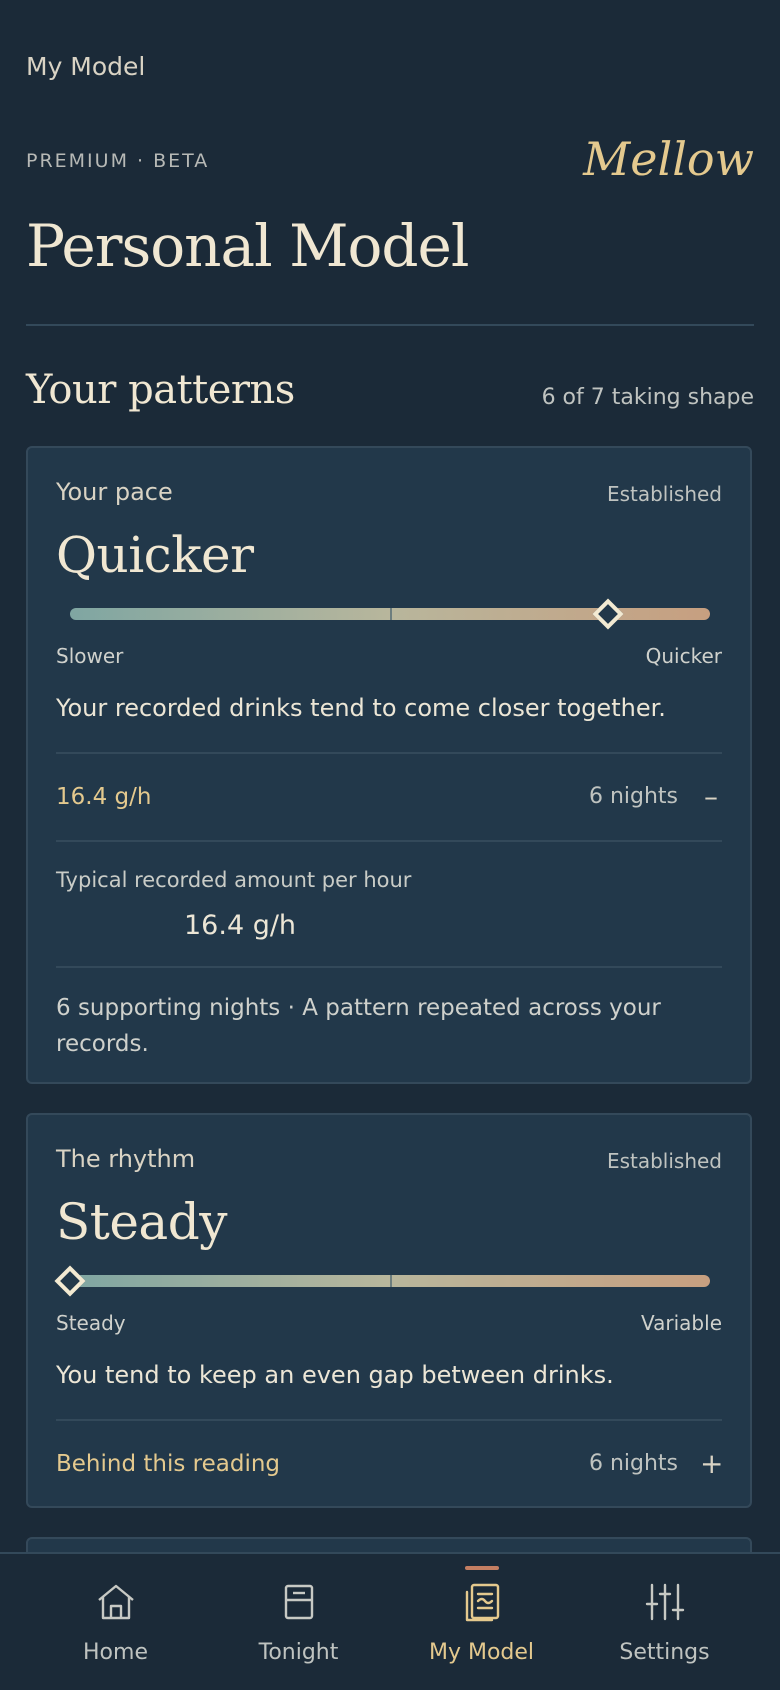 This screenshot has height=1690, width=780. What do you see at coordinates (160, 390) in the screenshot?
I see `section-title: Your patterns` at bounding box center [160, 390].